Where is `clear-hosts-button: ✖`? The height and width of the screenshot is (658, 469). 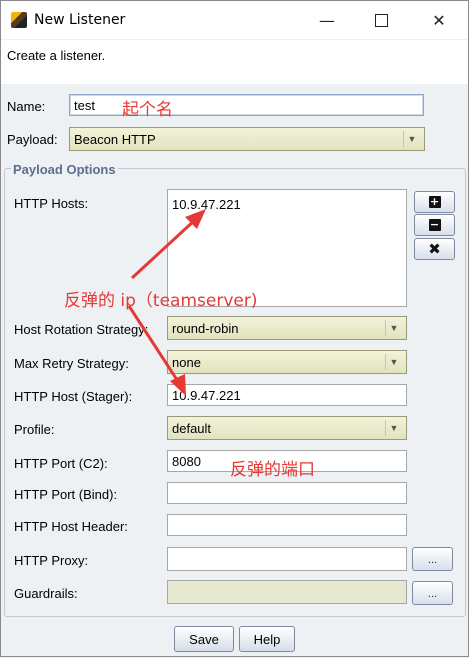
clear-hosts-button: ✖ is located at coordinates (434, 249).